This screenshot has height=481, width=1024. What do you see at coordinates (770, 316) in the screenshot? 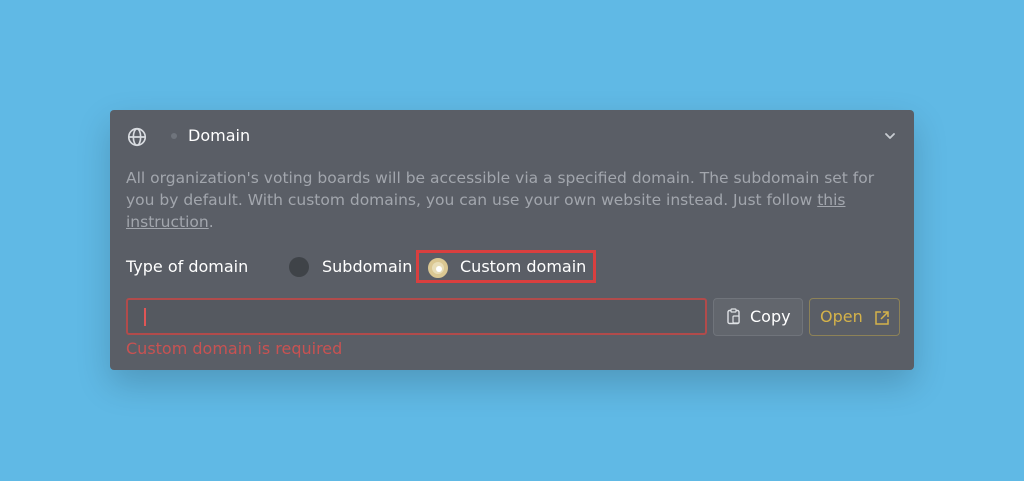
I see `copy-label: Copy` at bounding box center [770, 316].